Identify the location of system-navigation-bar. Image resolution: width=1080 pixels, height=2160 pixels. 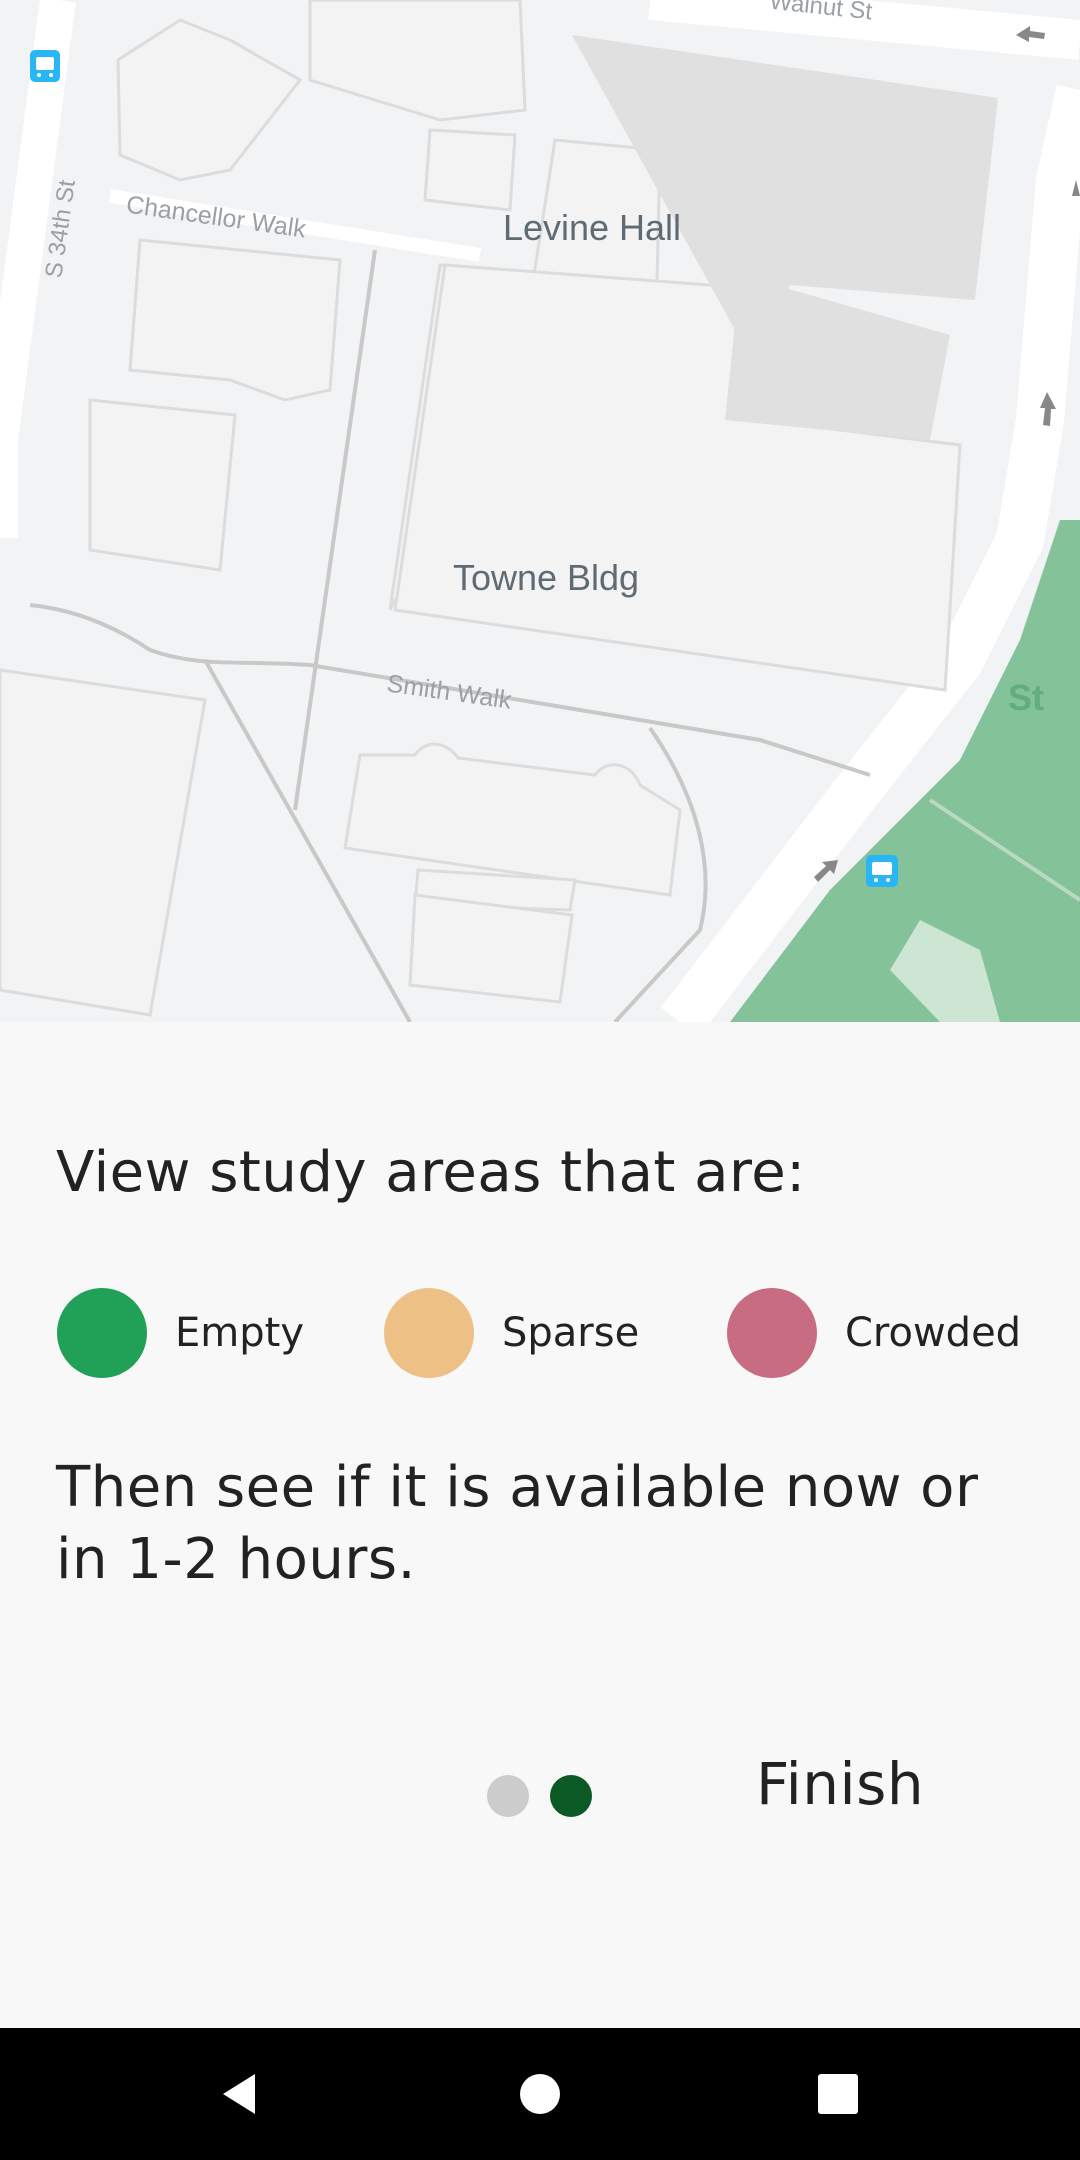
(540, 2094).